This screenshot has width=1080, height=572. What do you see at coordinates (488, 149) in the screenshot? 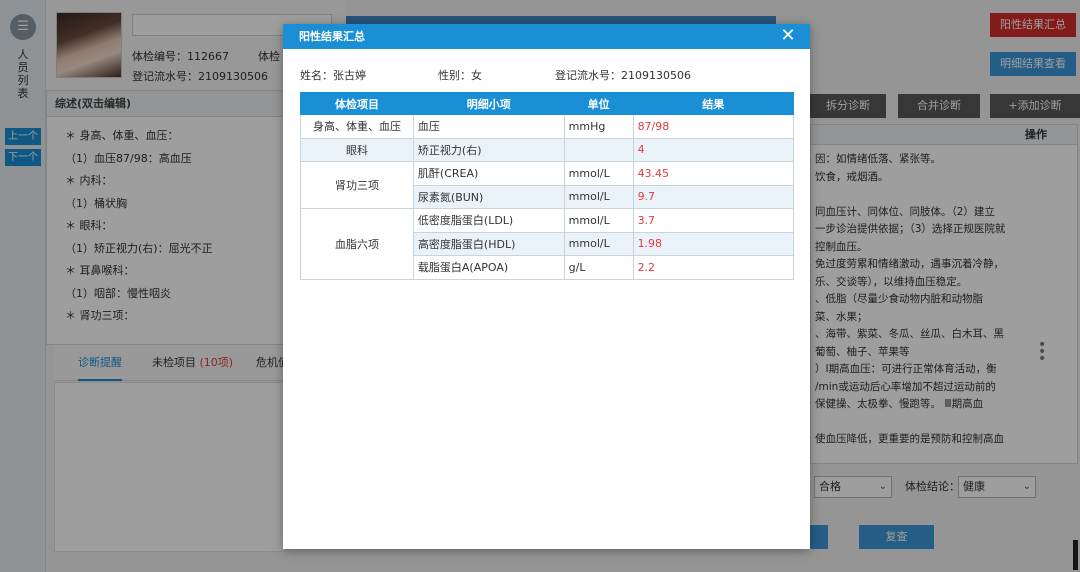
I see `item-cell: 矫正视力(右)` at bounding box center [488, 149].